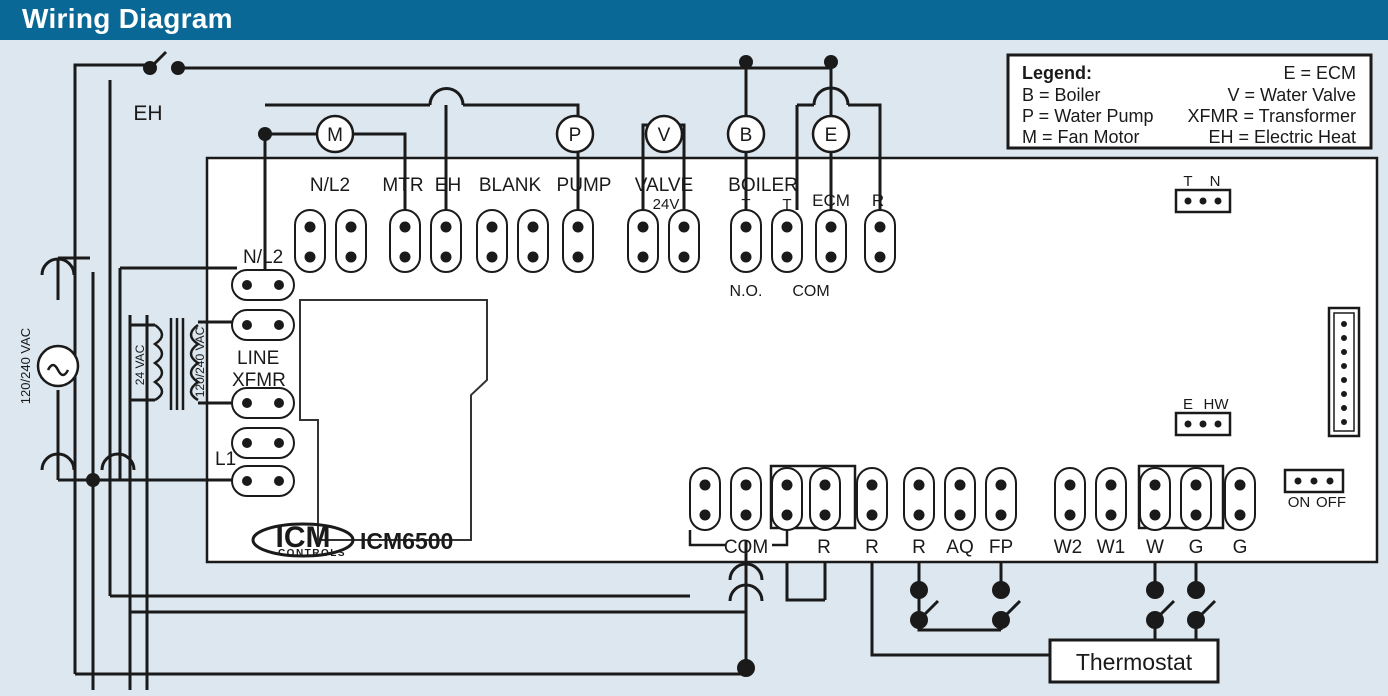 The width and height of the screenshot is (1388, 696). I want to click on jumper-ehw: E HW, so click(1203, 416).